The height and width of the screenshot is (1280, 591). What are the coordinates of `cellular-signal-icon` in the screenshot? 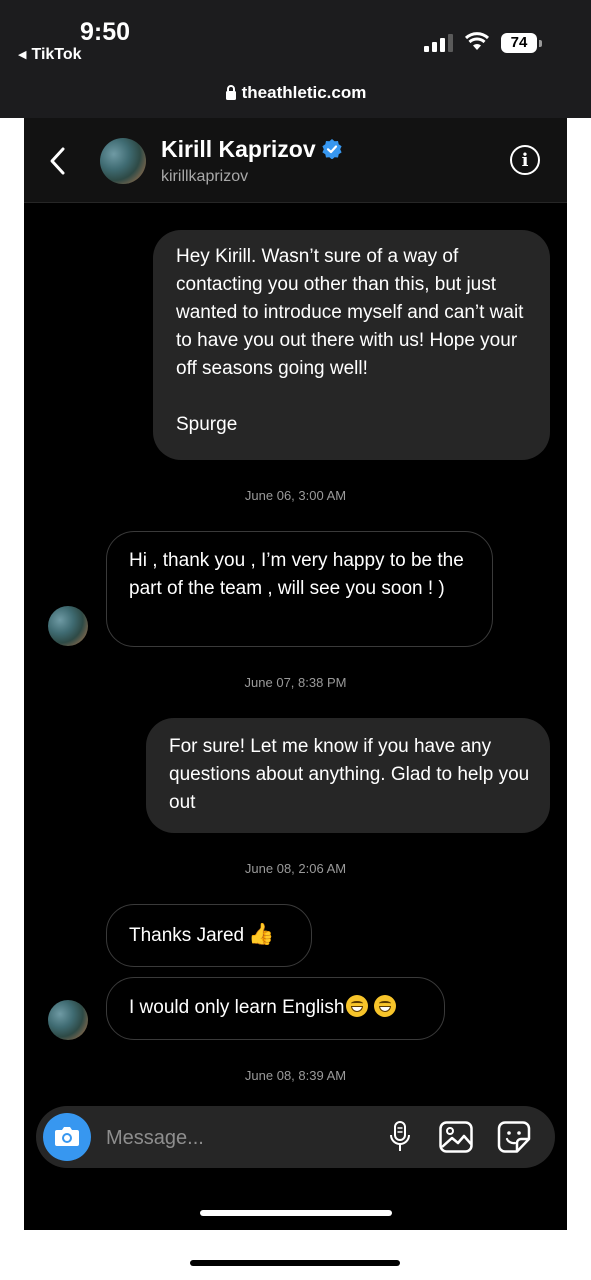 It's located at (438, 43).